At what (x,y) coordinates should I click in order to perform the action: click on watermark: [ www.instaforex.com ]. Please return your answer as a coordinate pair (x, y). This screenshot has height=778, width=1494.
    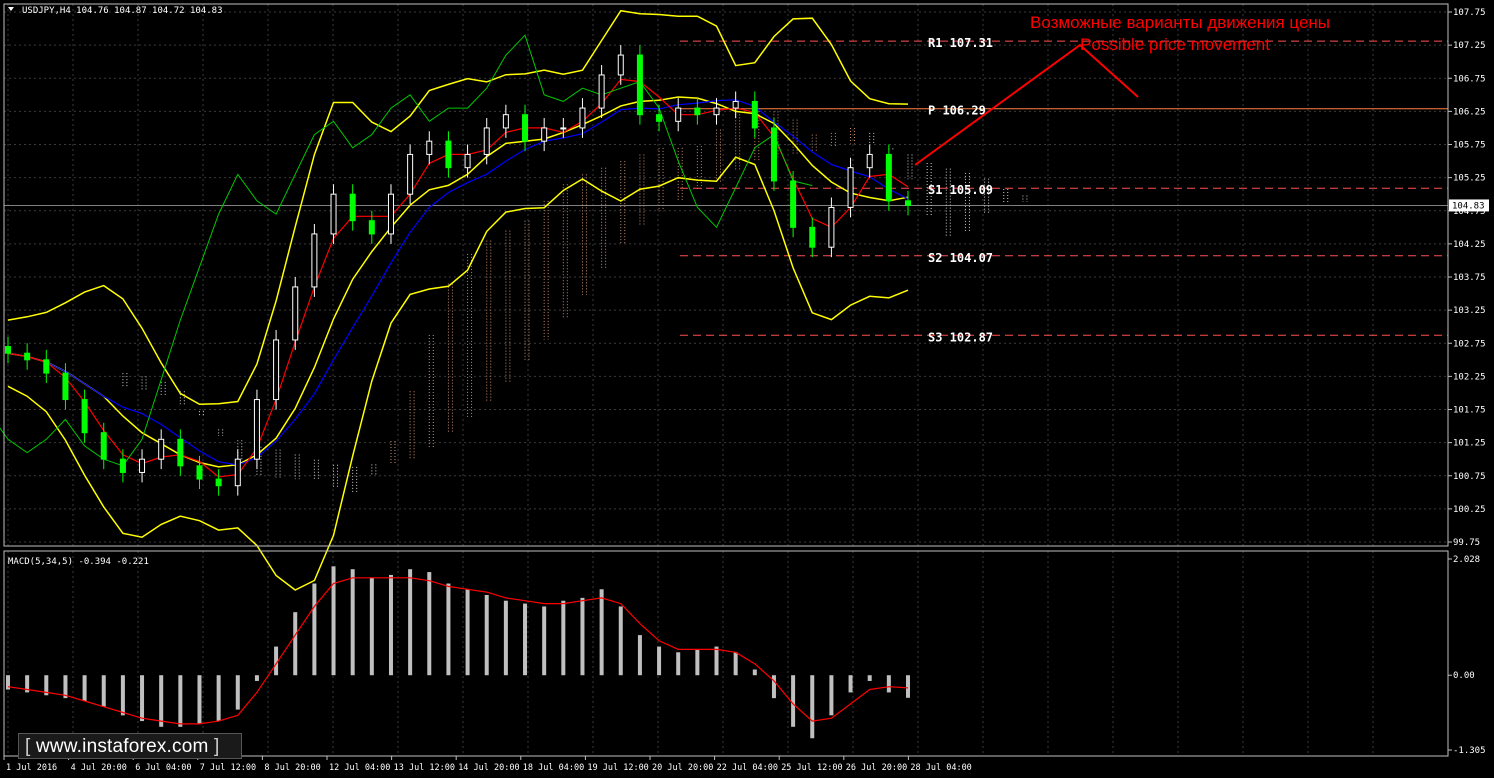
    Looking at the image, I should click on (130, 746).